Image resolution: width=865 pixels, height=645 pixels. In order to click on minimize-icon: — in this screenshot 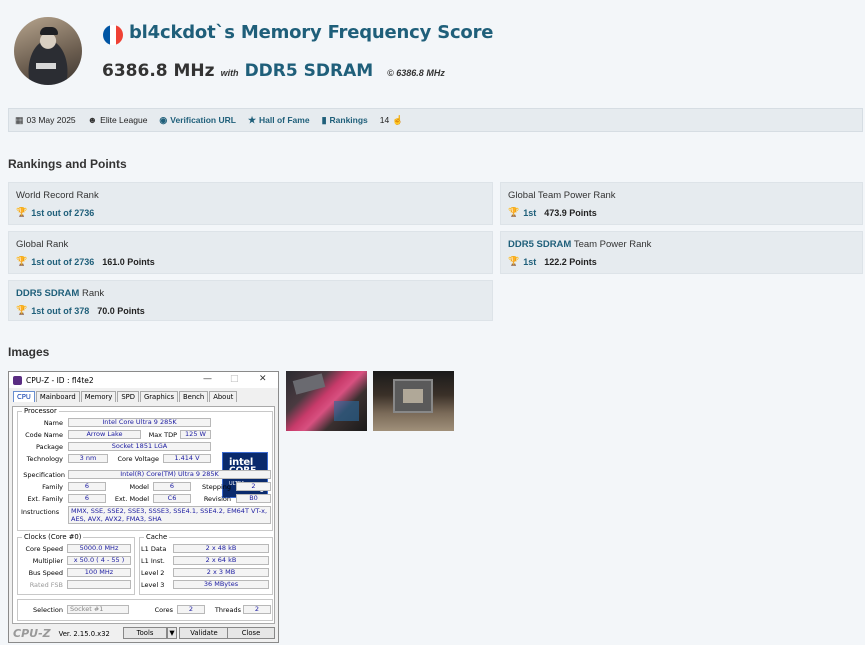, I will do `click(207, 379)`.